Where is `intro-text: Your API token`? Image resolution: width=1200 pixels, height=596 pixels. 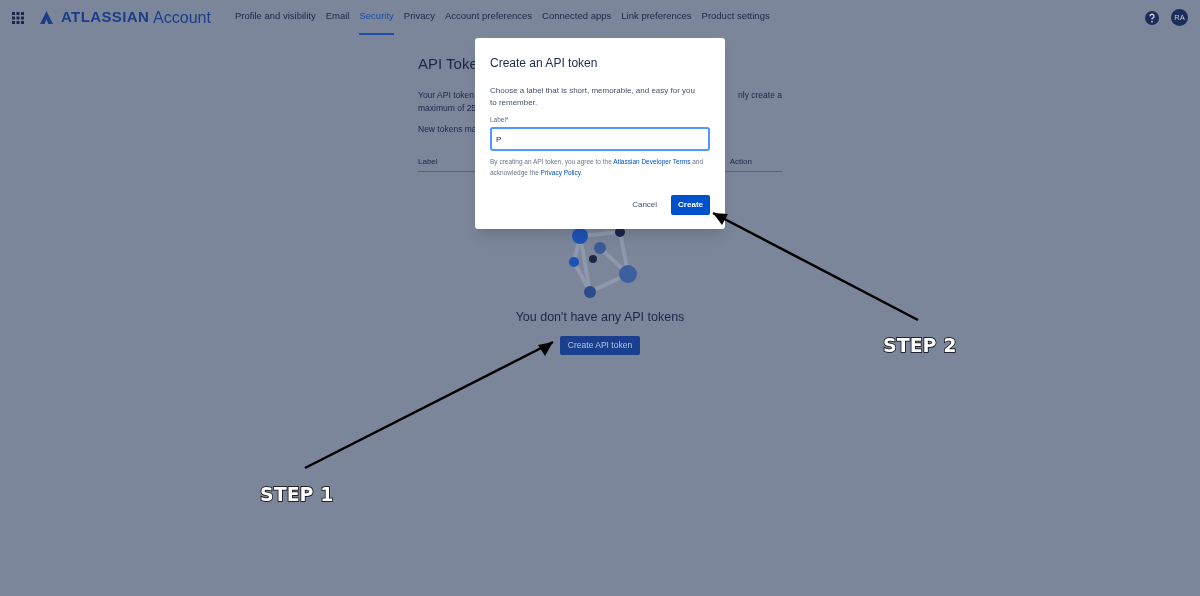 intro-text: Your API token is located at coordinates (446, 95).